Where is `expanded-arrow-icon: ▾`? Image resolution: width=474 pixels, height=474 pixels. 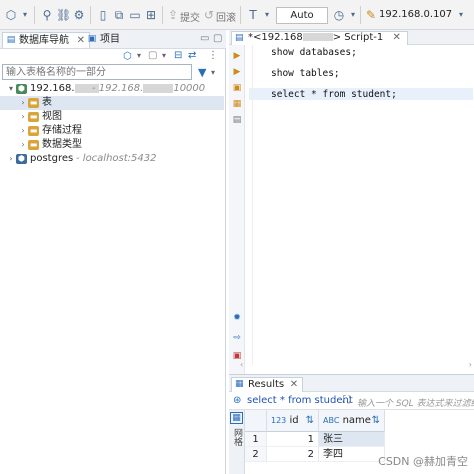 expanded-arrow-icon: ▾ is located at coordinates (11, 89).